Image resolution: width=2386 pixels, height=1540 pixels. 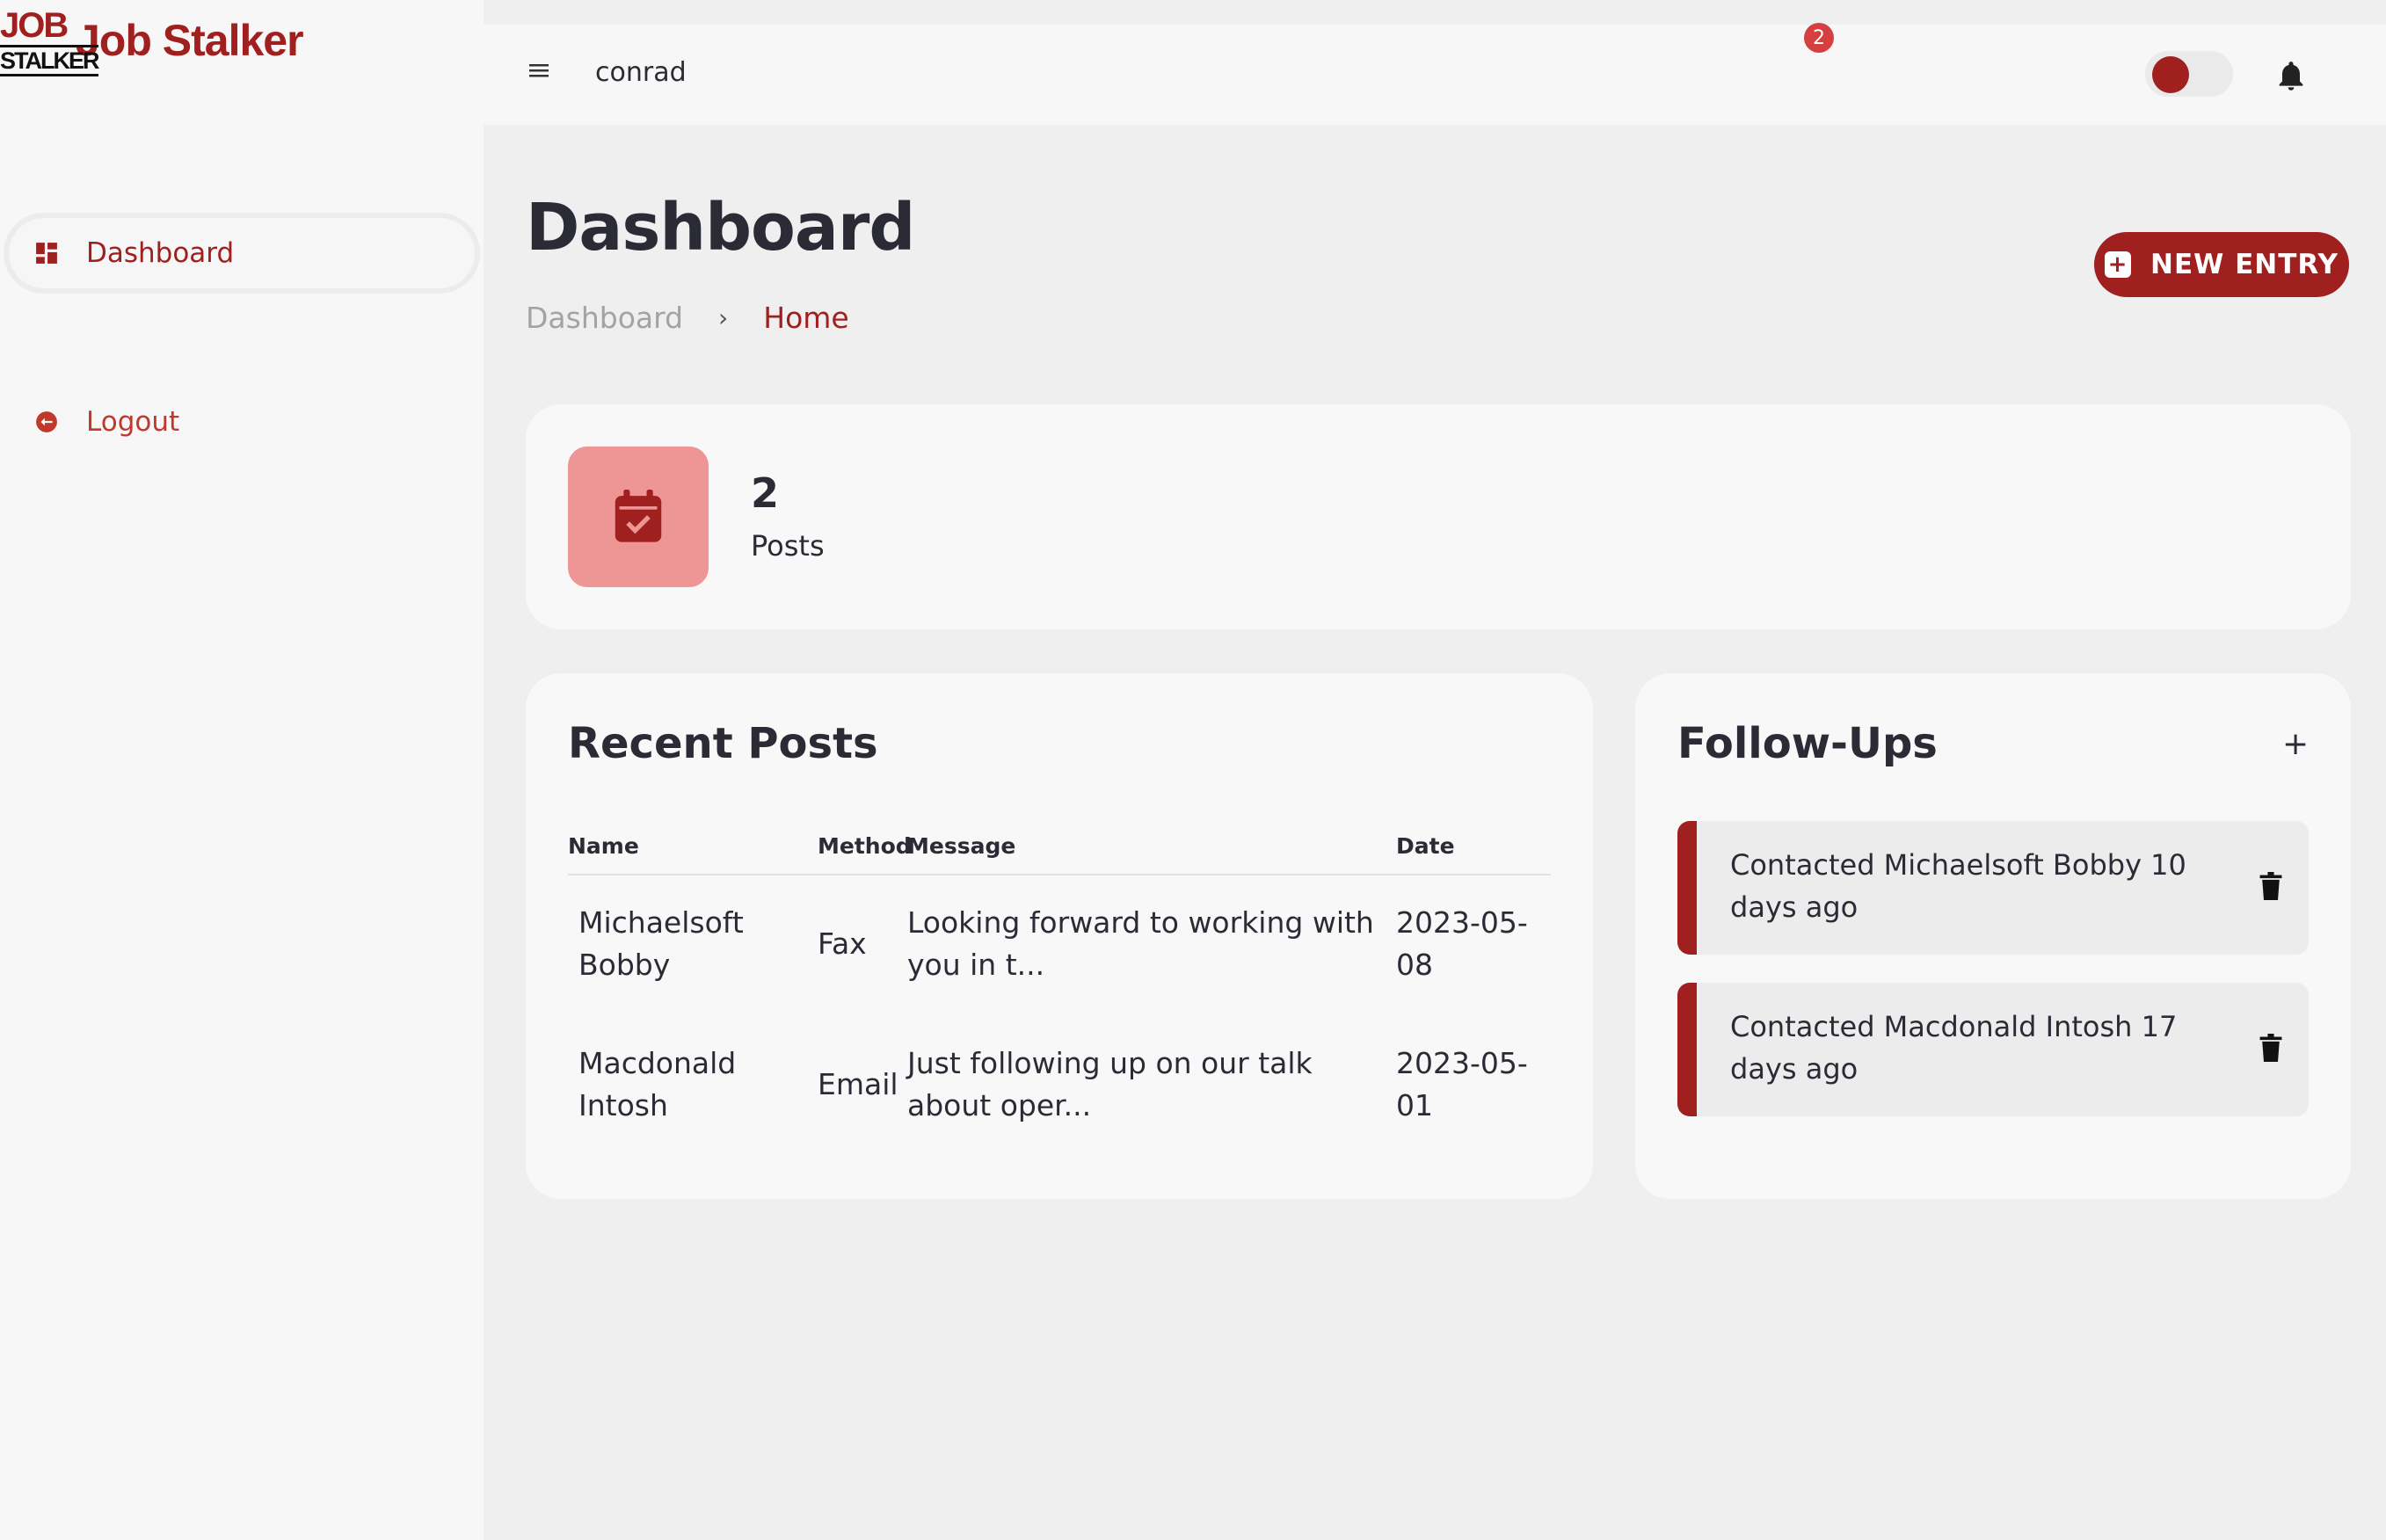 What do you see at coordinates (133, 422) in the screenshot?
I see `sidebar-item-label: Logout` at bounding box center [133, 422].